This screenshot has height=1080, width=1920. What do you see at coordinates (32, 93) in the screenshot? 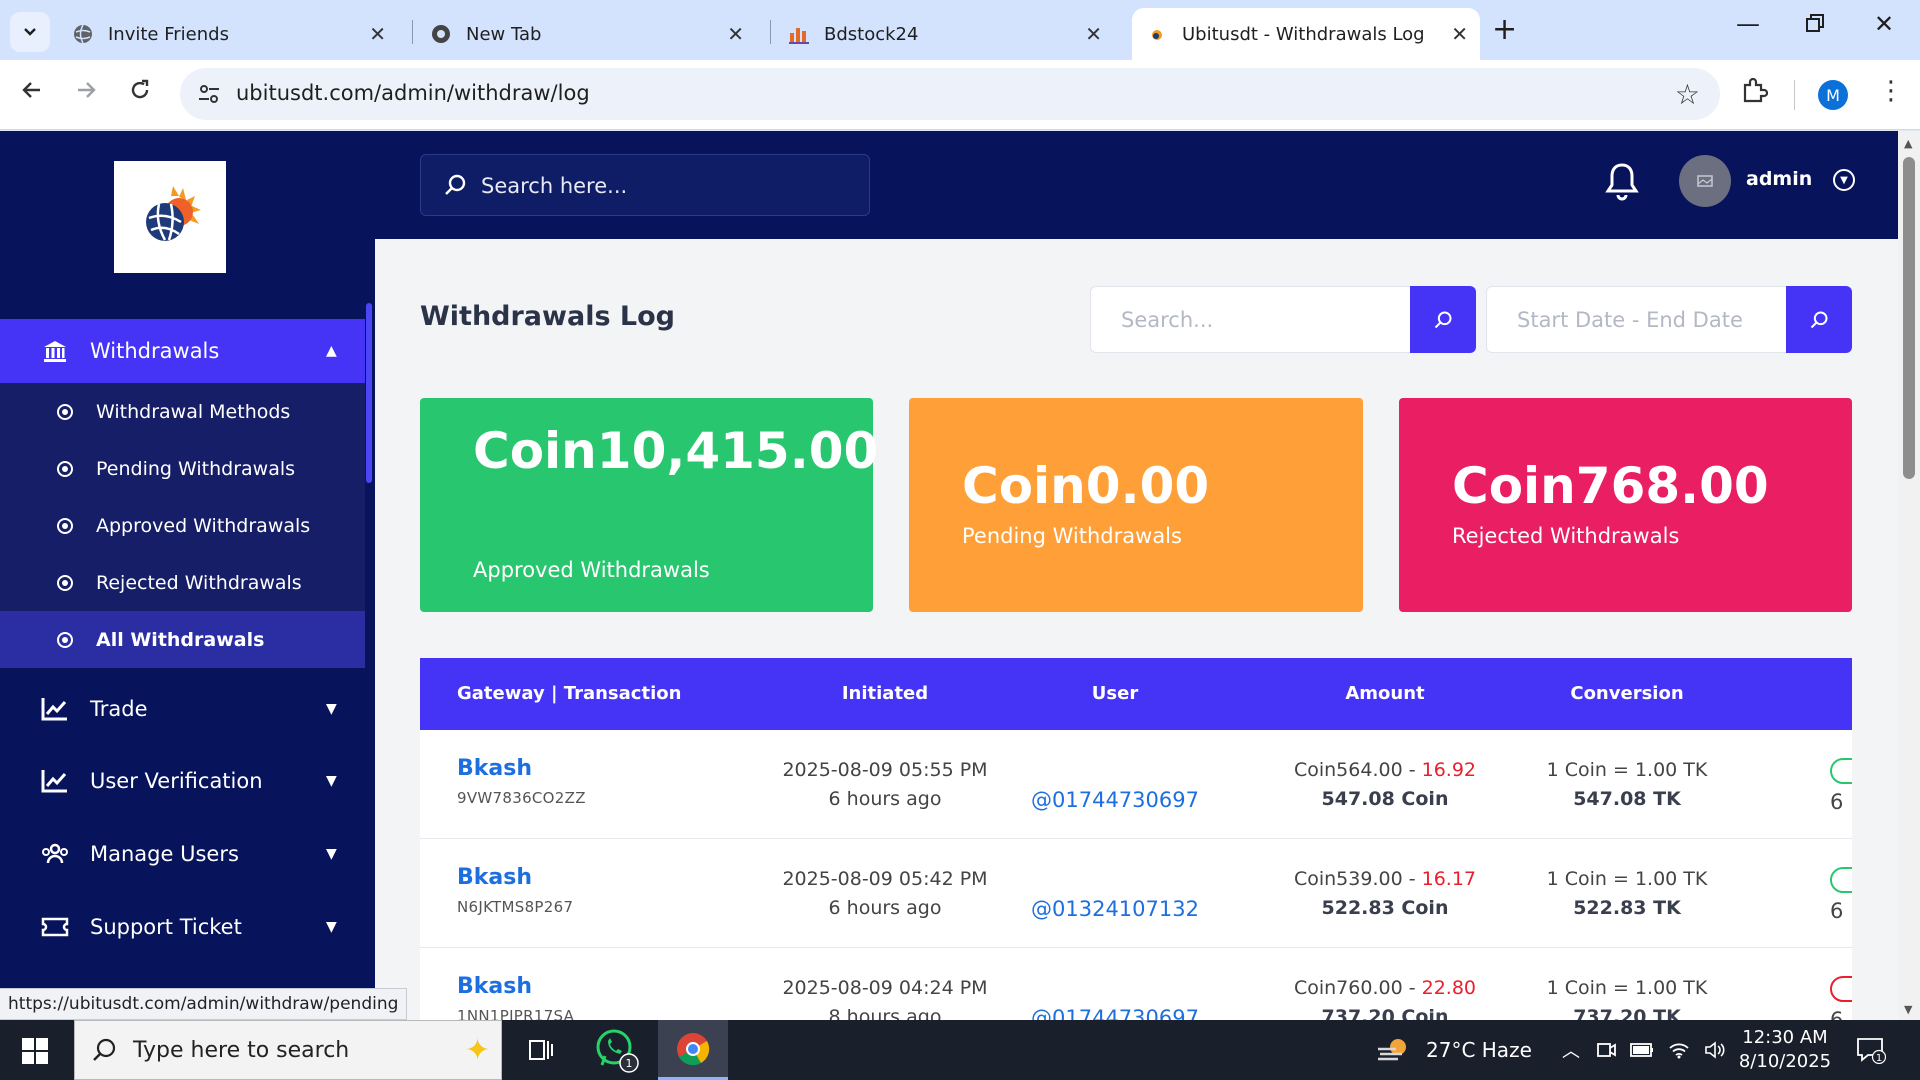
I see `back-button` at bounding box center [32, 93].